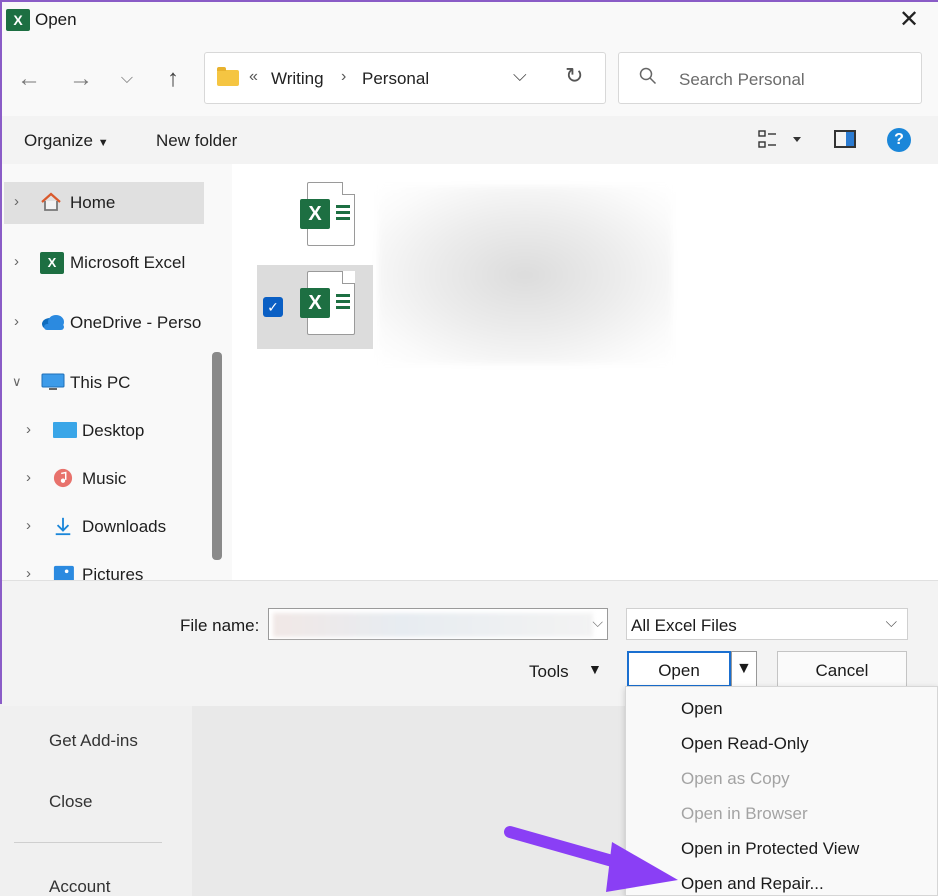 The width and height of the screenshot is (938, 896). I want to click on organize-caret-icon: ▼, so click(103, 143).